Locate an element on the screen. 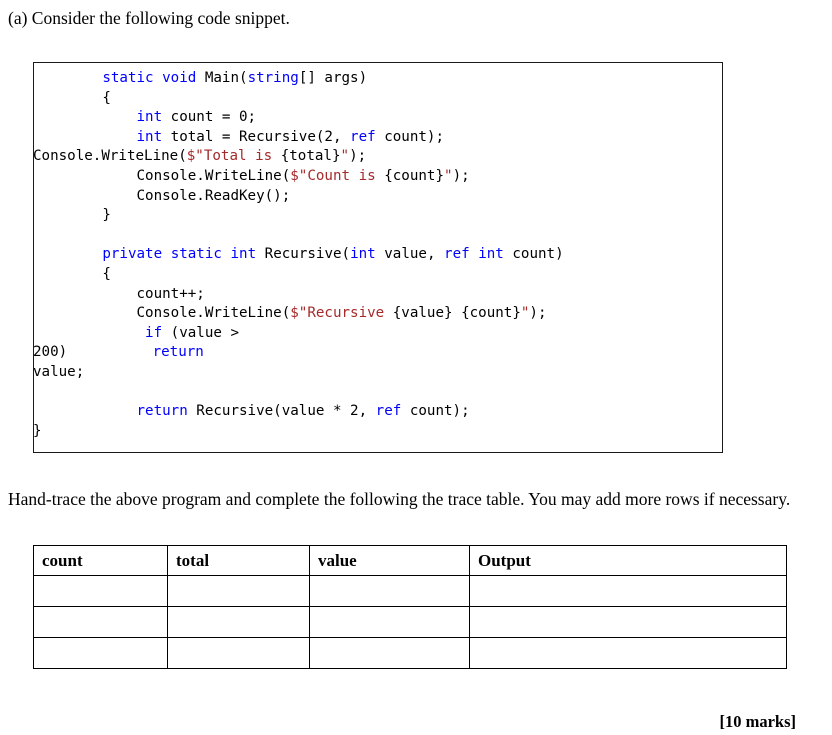  code-token-n: [] args) is located at coordinates (333, 78).